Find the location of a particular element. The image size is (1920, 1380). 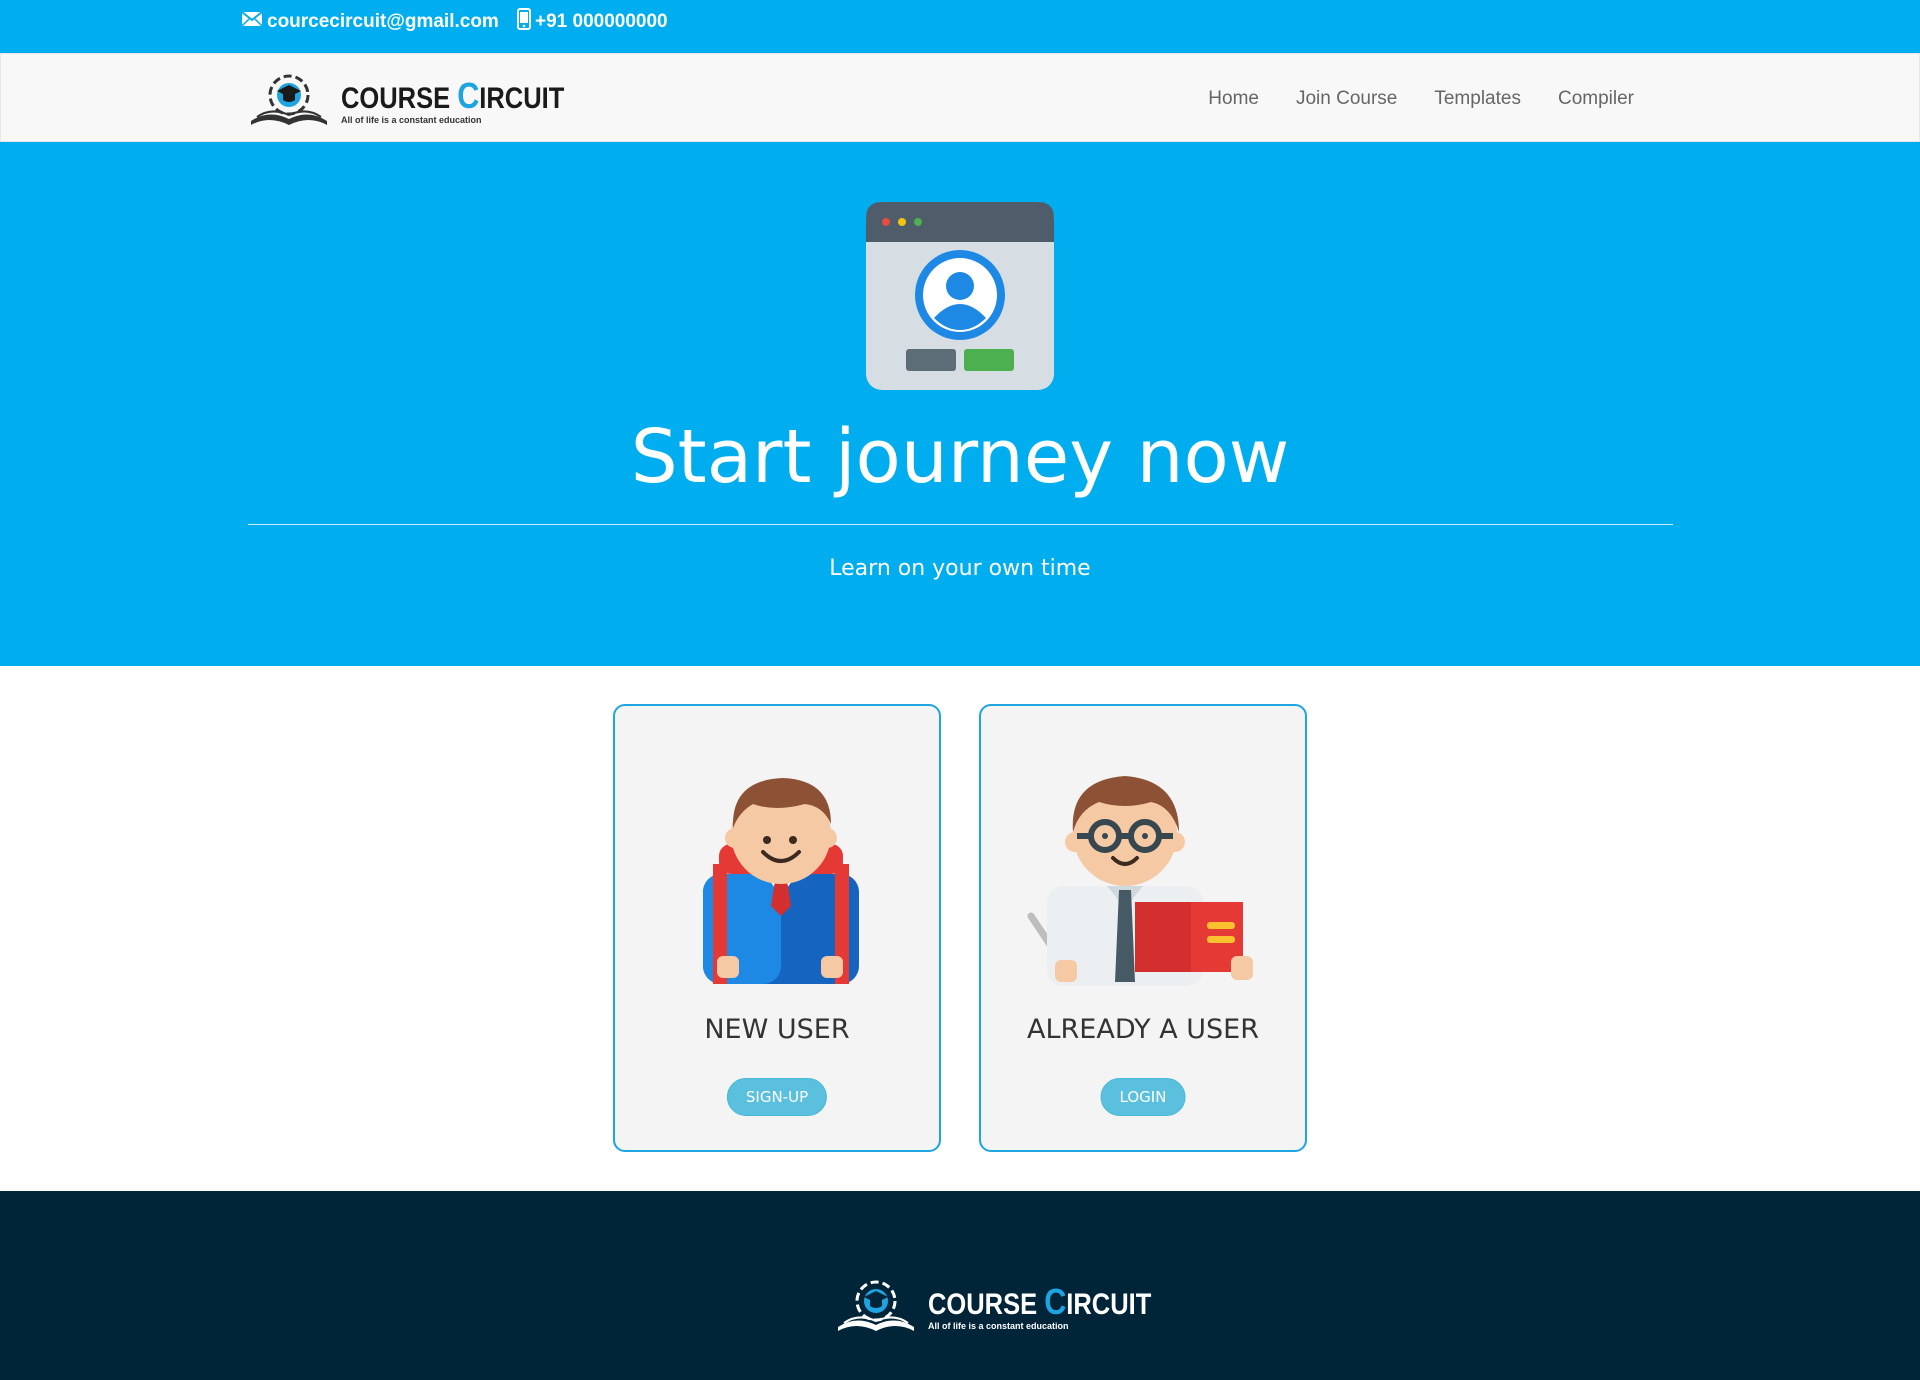

sign-up-button: SIGN-UP is located at coordinates (777, 1097).